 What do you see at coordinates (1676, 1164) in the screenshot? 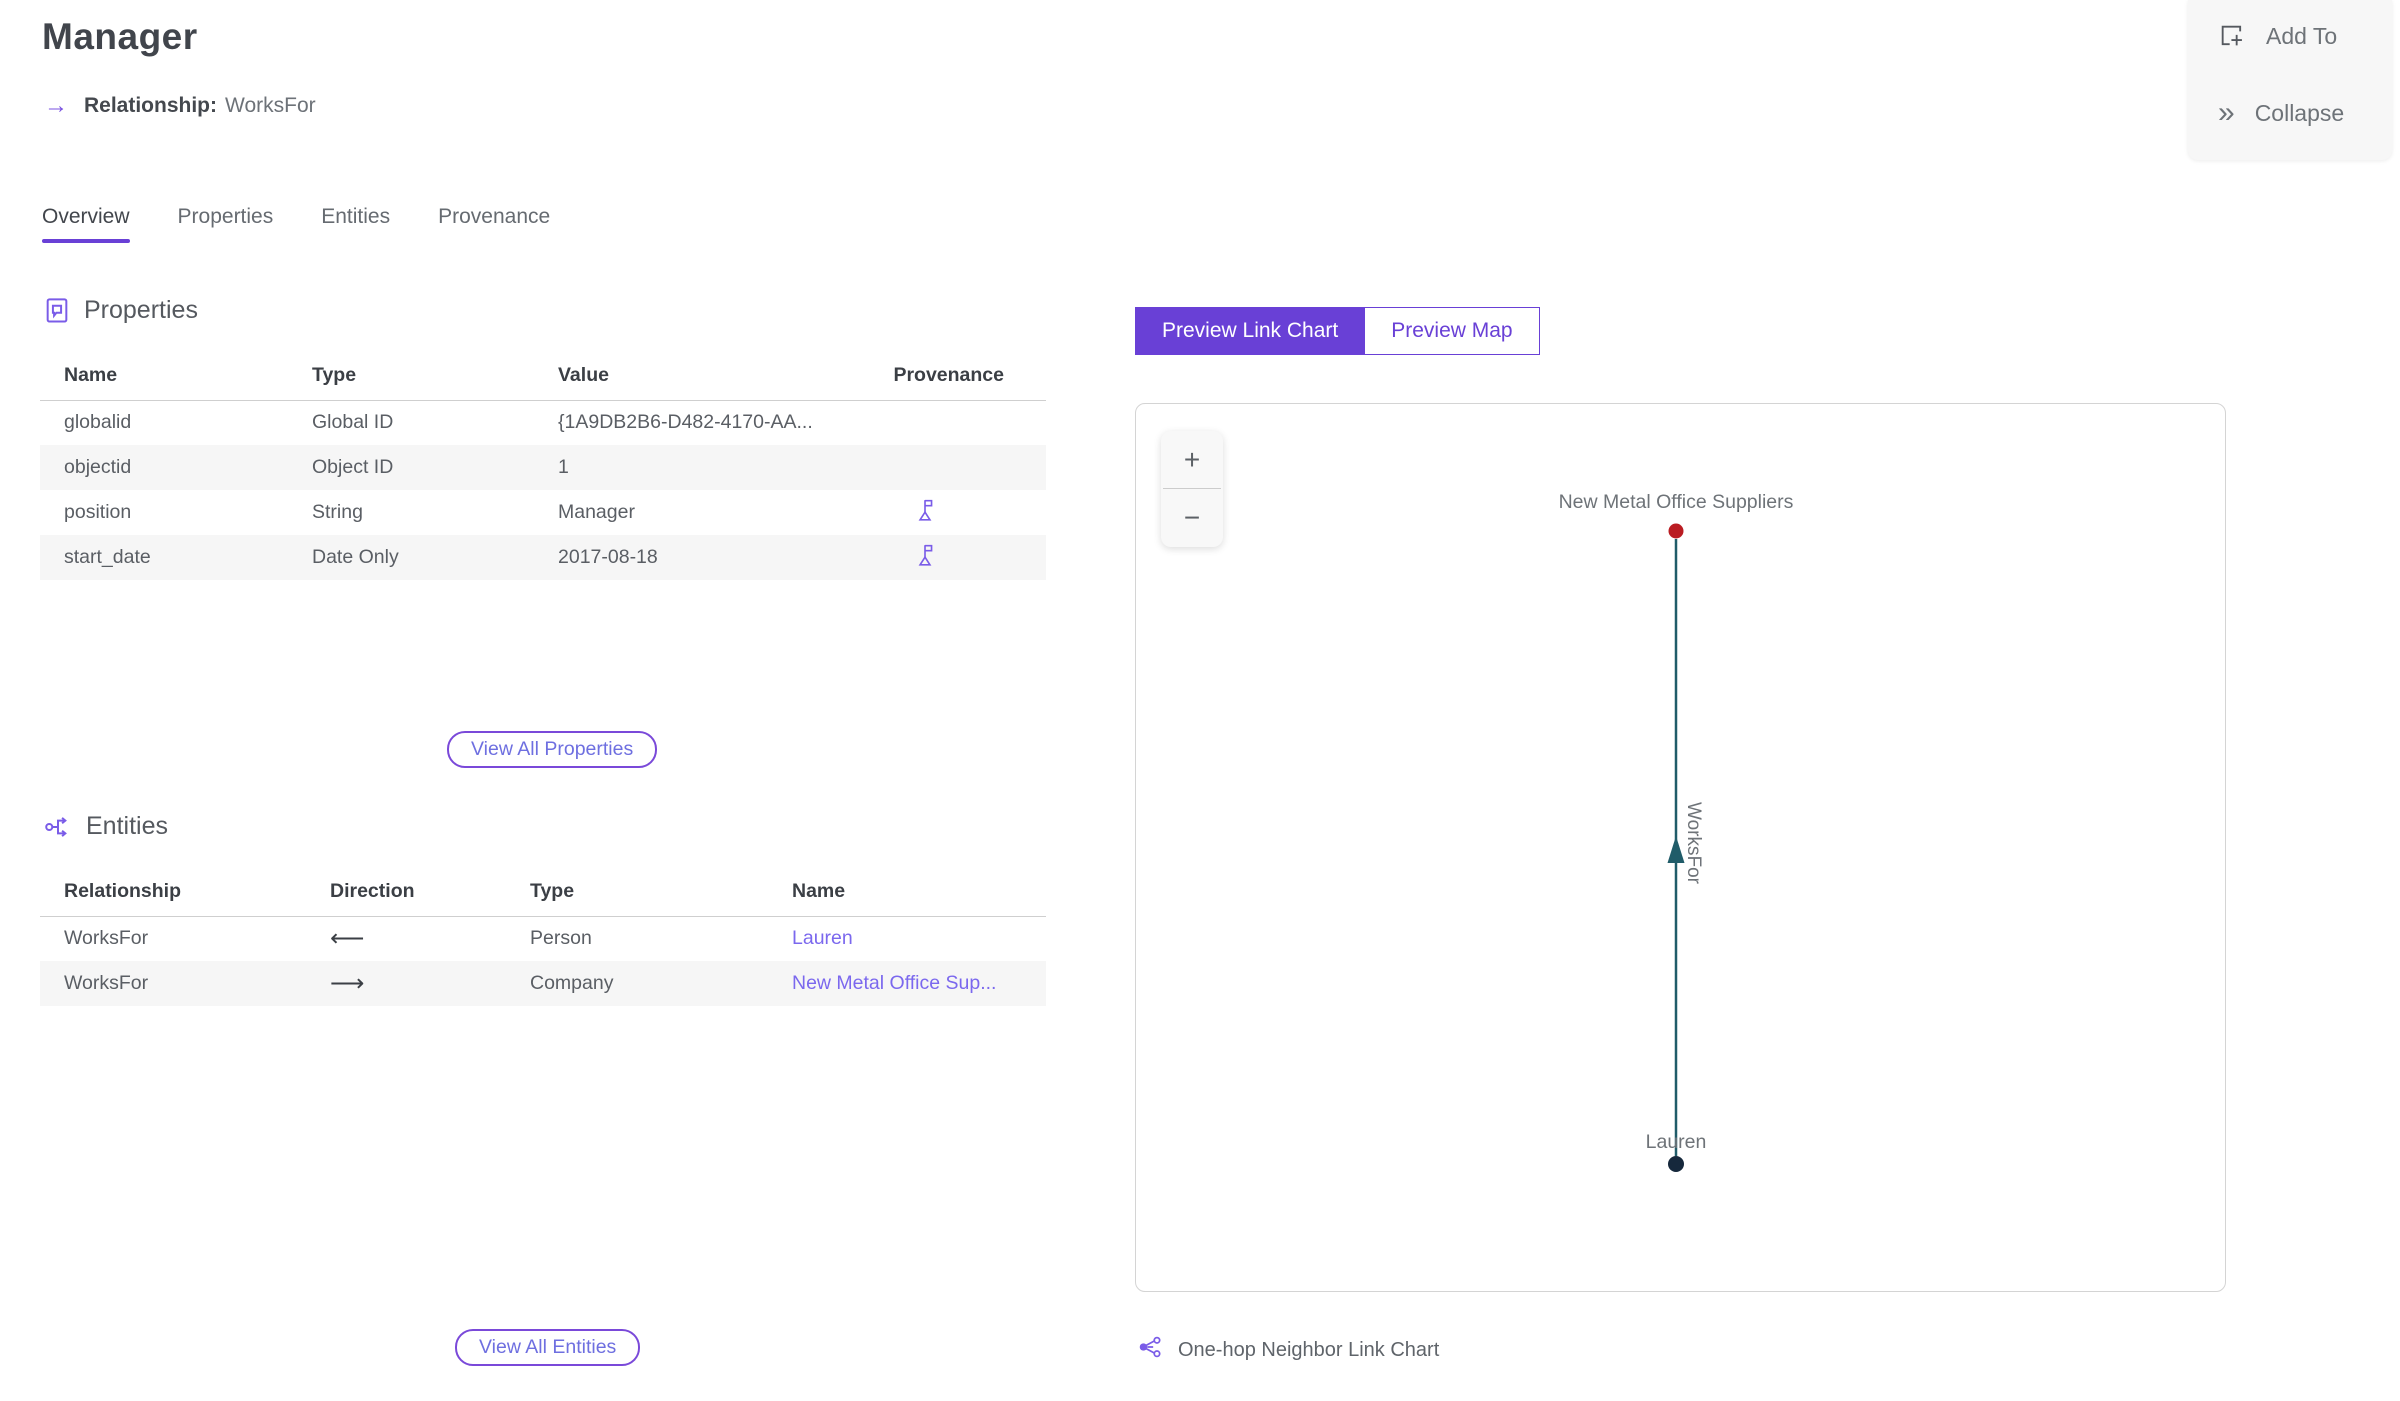
I see `node-person` at bounding box center [1676, 1164].